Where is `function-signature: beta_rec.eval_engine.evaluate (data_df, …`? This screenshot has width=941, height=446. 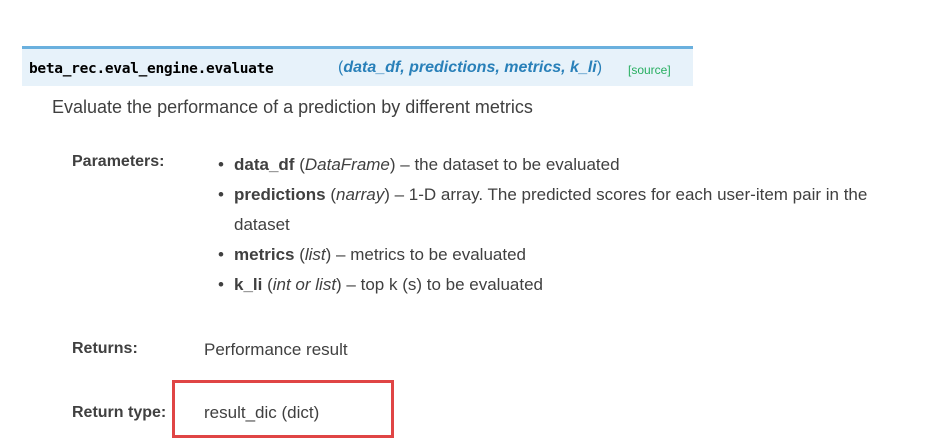
function-signature: beta_rec.eval_engine.evaluate (data_df, … is located at coordinates (357, 66).